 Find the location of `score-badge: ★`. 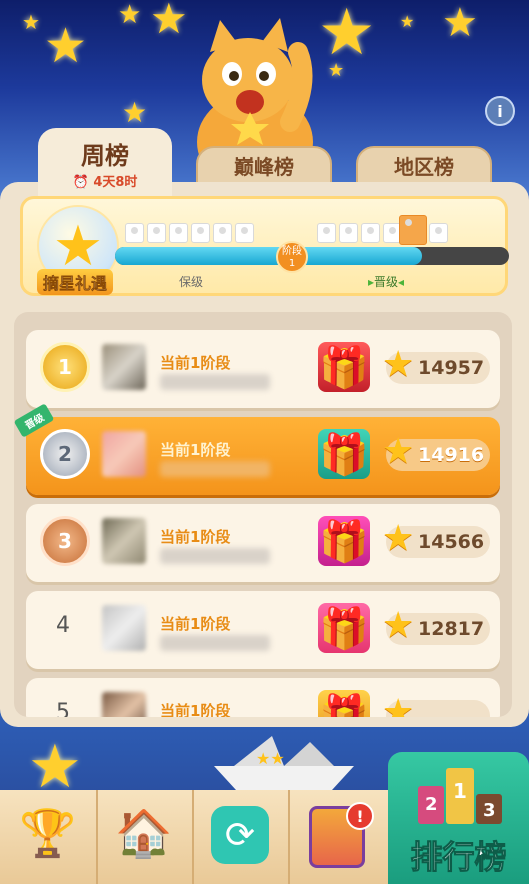

score-badge: ★ is located at coordinates (436, 706).